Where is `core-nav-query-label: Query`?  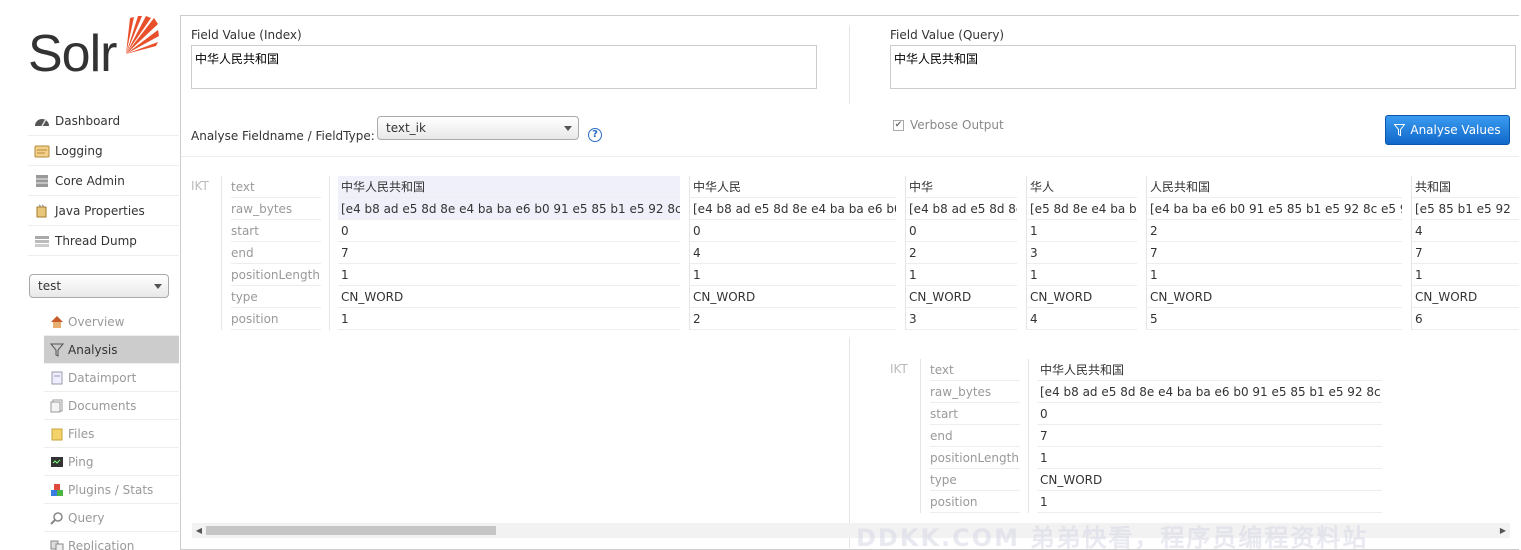
core-nav-query-label: Query is located at coordinates (86, 517).